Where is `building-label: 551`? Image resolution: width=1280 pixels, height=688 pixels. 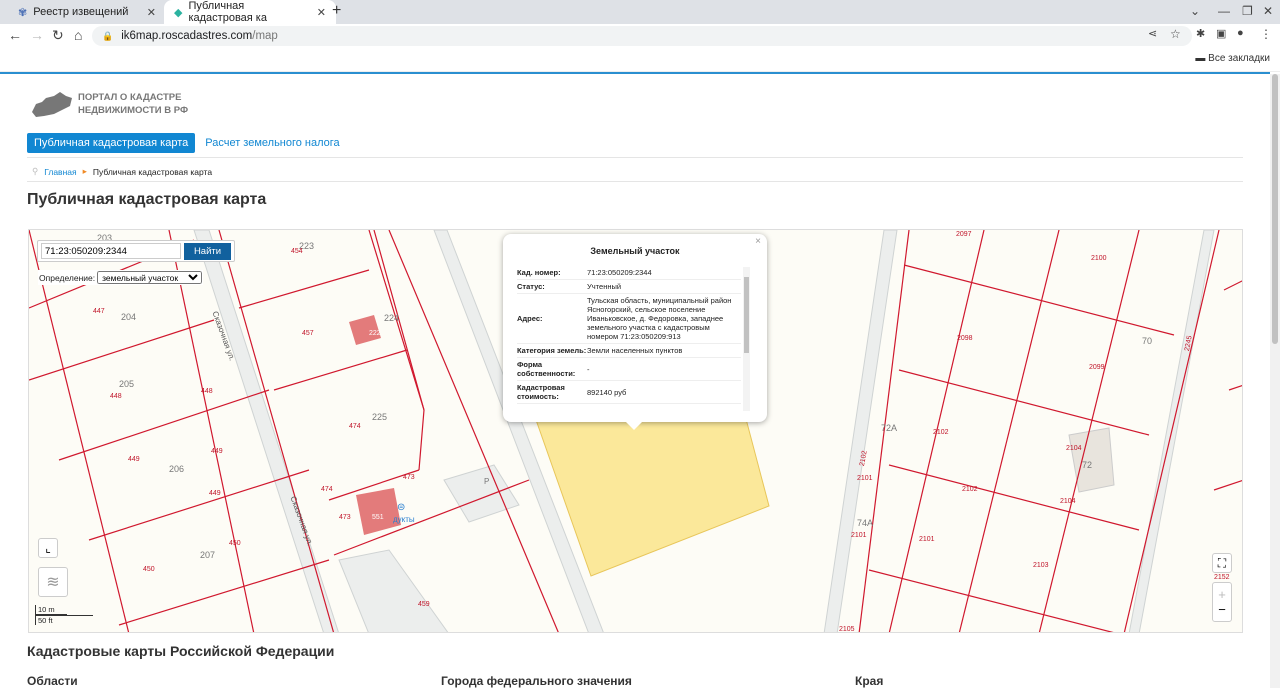 building-label: 551 is located at coordinates (378, 517).